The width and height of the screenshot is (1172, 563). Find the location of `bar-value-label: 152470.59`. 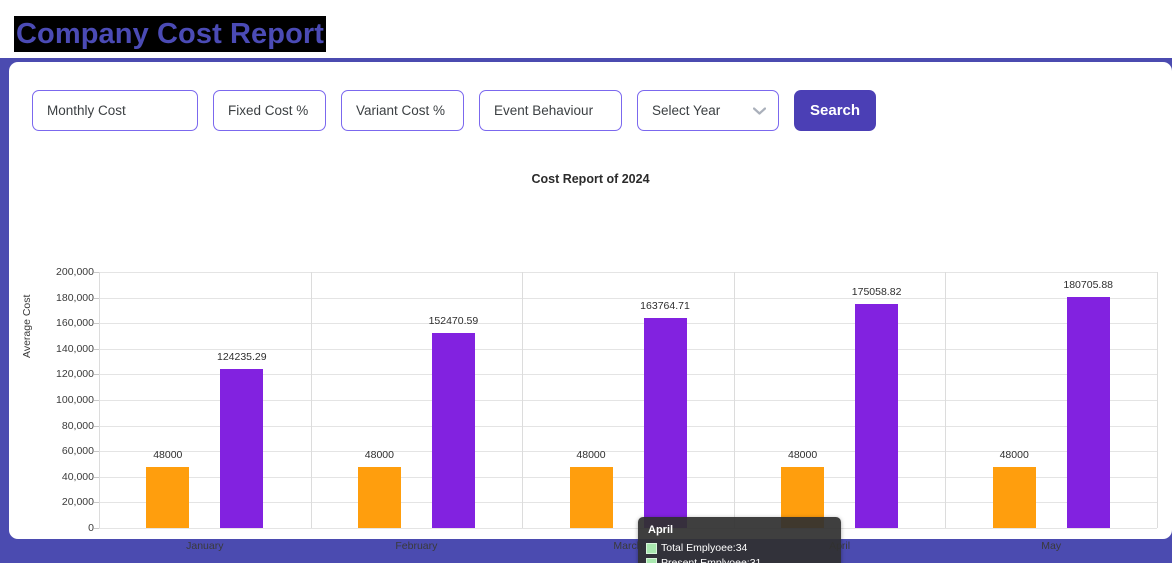

bar-value-label: 152470.59 is located at coordinates (453, 320).